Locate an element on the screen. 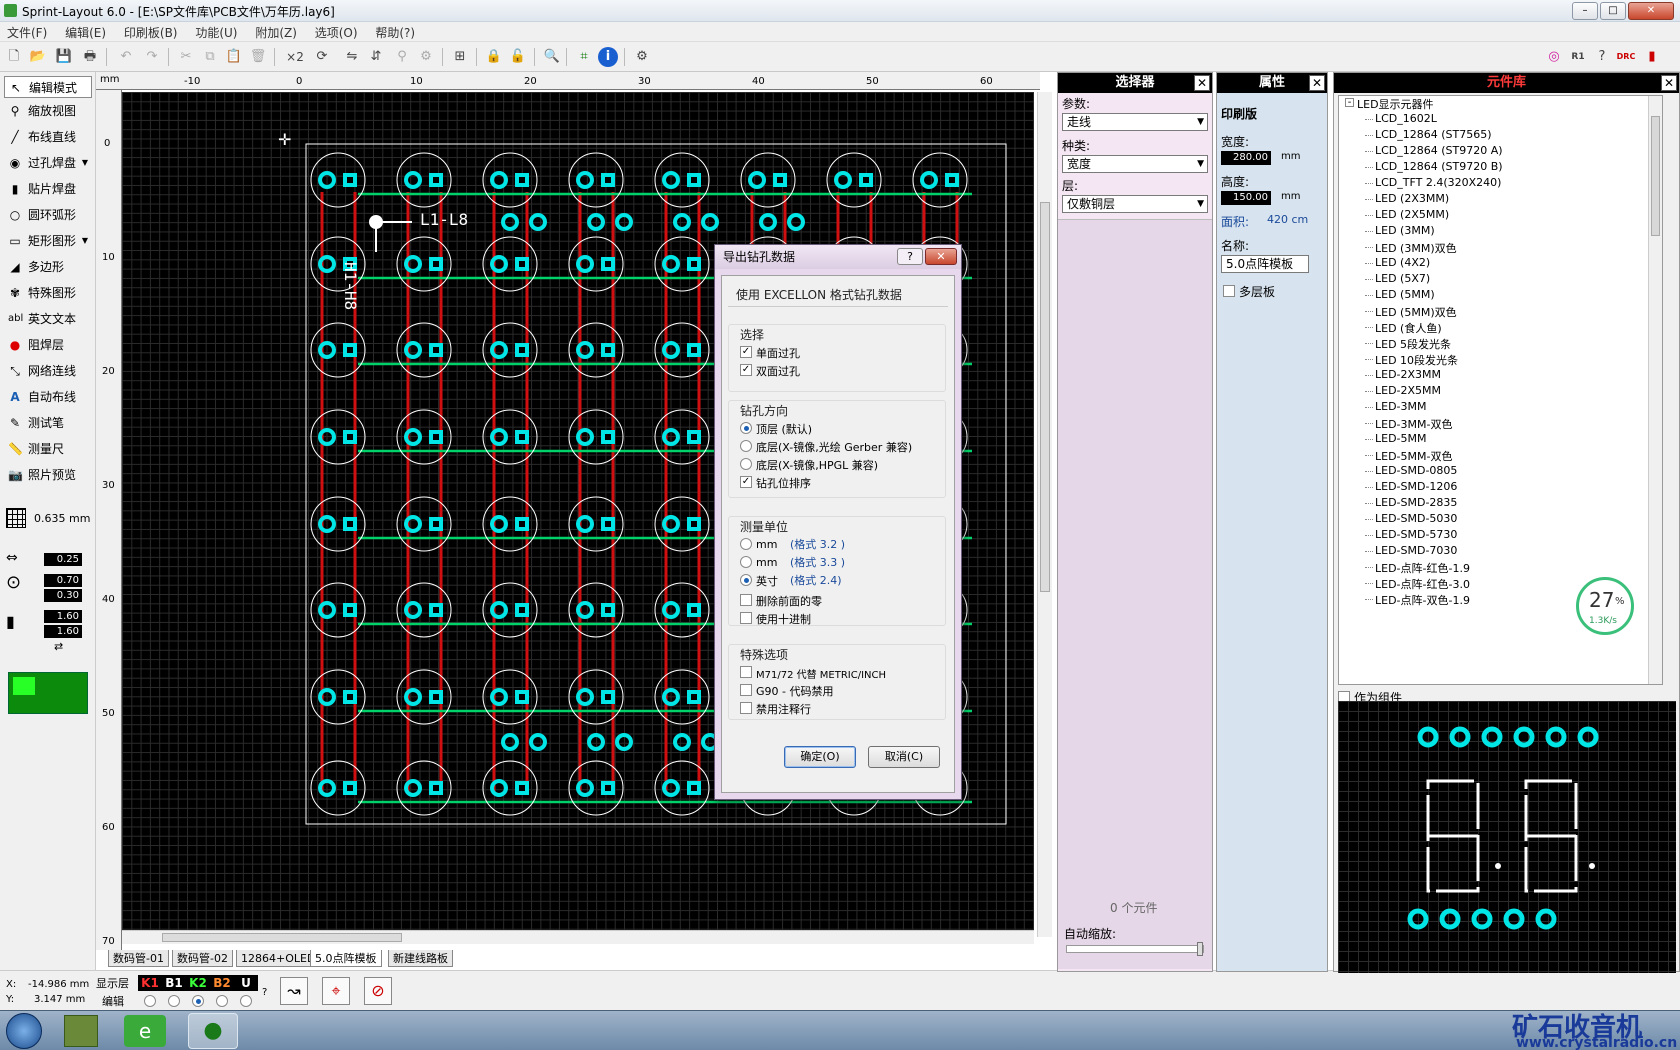 The image size is (1680, 1050). power-icon: ▮ is located at coordinates (1652, 57).